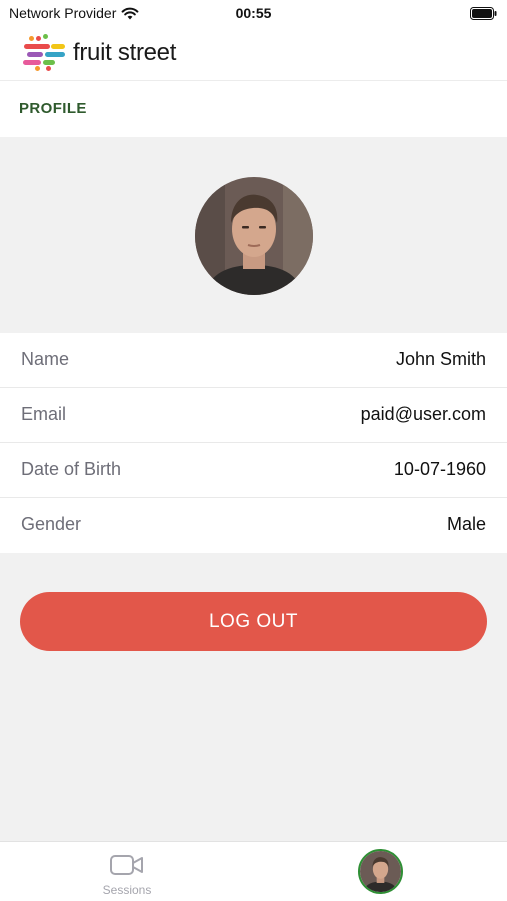 This screenshot has width=507, height=901. What do you see at coordinates (253, 415) in the screenshot?
I see `profile-row-email: Email paid@user.com` at bounding box center [253, 415].